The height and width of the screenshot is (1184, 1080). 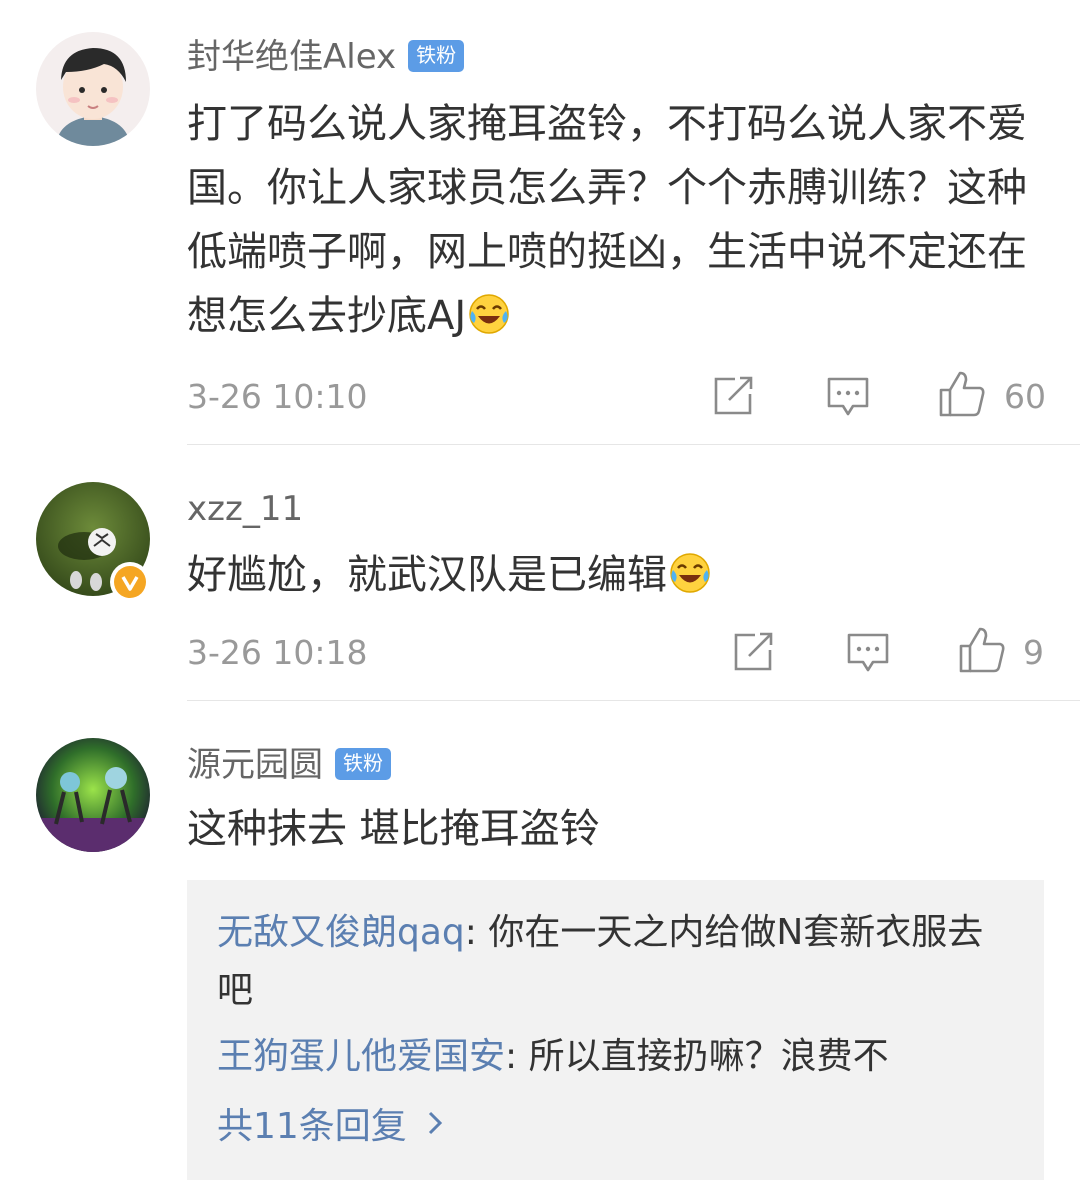 I want to click on reply-item: 无敌又俊朗qaq: 你在一天之内给做N套新衣服去吧, so click(x=617, y=962).